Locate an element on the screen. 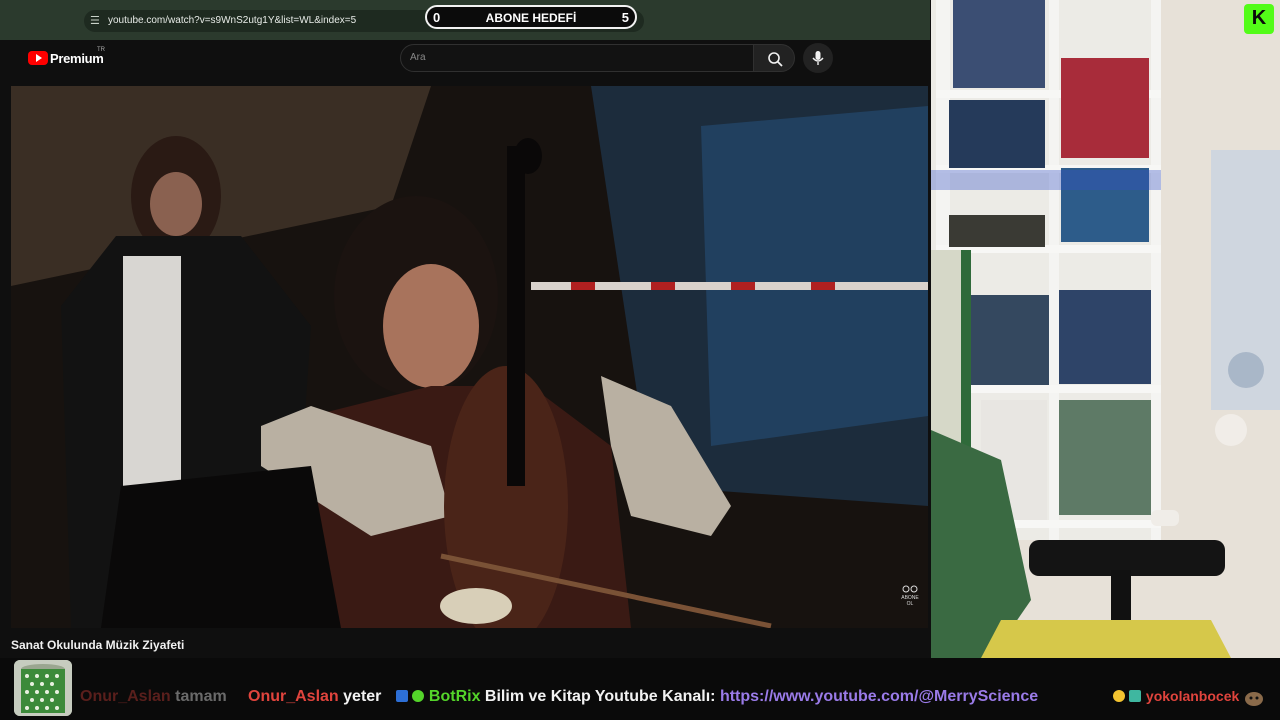 This screenshot has width=1280, height=720. verified-bot-badge-icon is located at coordinates (418, 696).